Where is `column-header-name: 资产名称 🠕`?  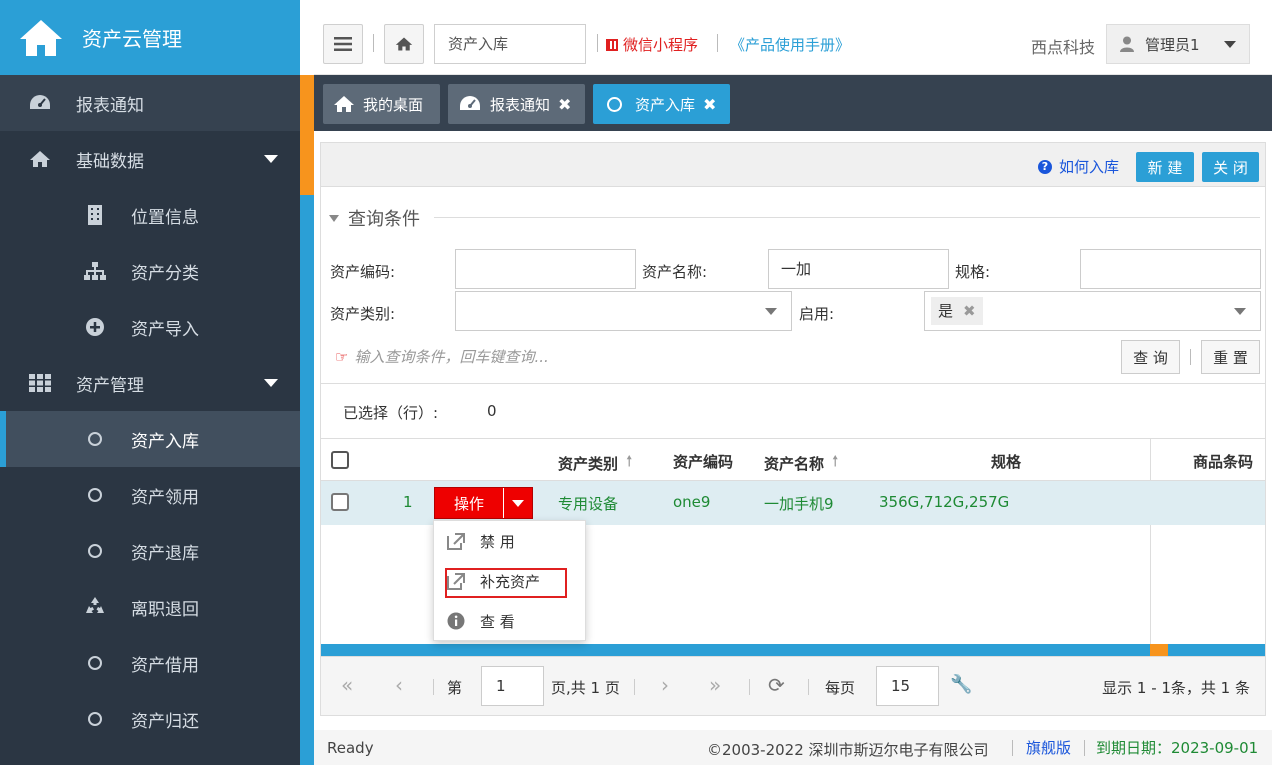
column-header-name: 资产名称 🠕 is located at coordinates (801, 463).